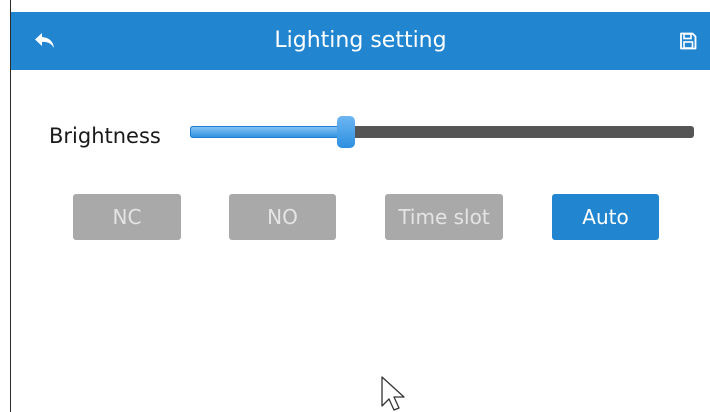  Describe the element at coordinates (688, 41) in the screenshot. I see `save-icon` at that location.